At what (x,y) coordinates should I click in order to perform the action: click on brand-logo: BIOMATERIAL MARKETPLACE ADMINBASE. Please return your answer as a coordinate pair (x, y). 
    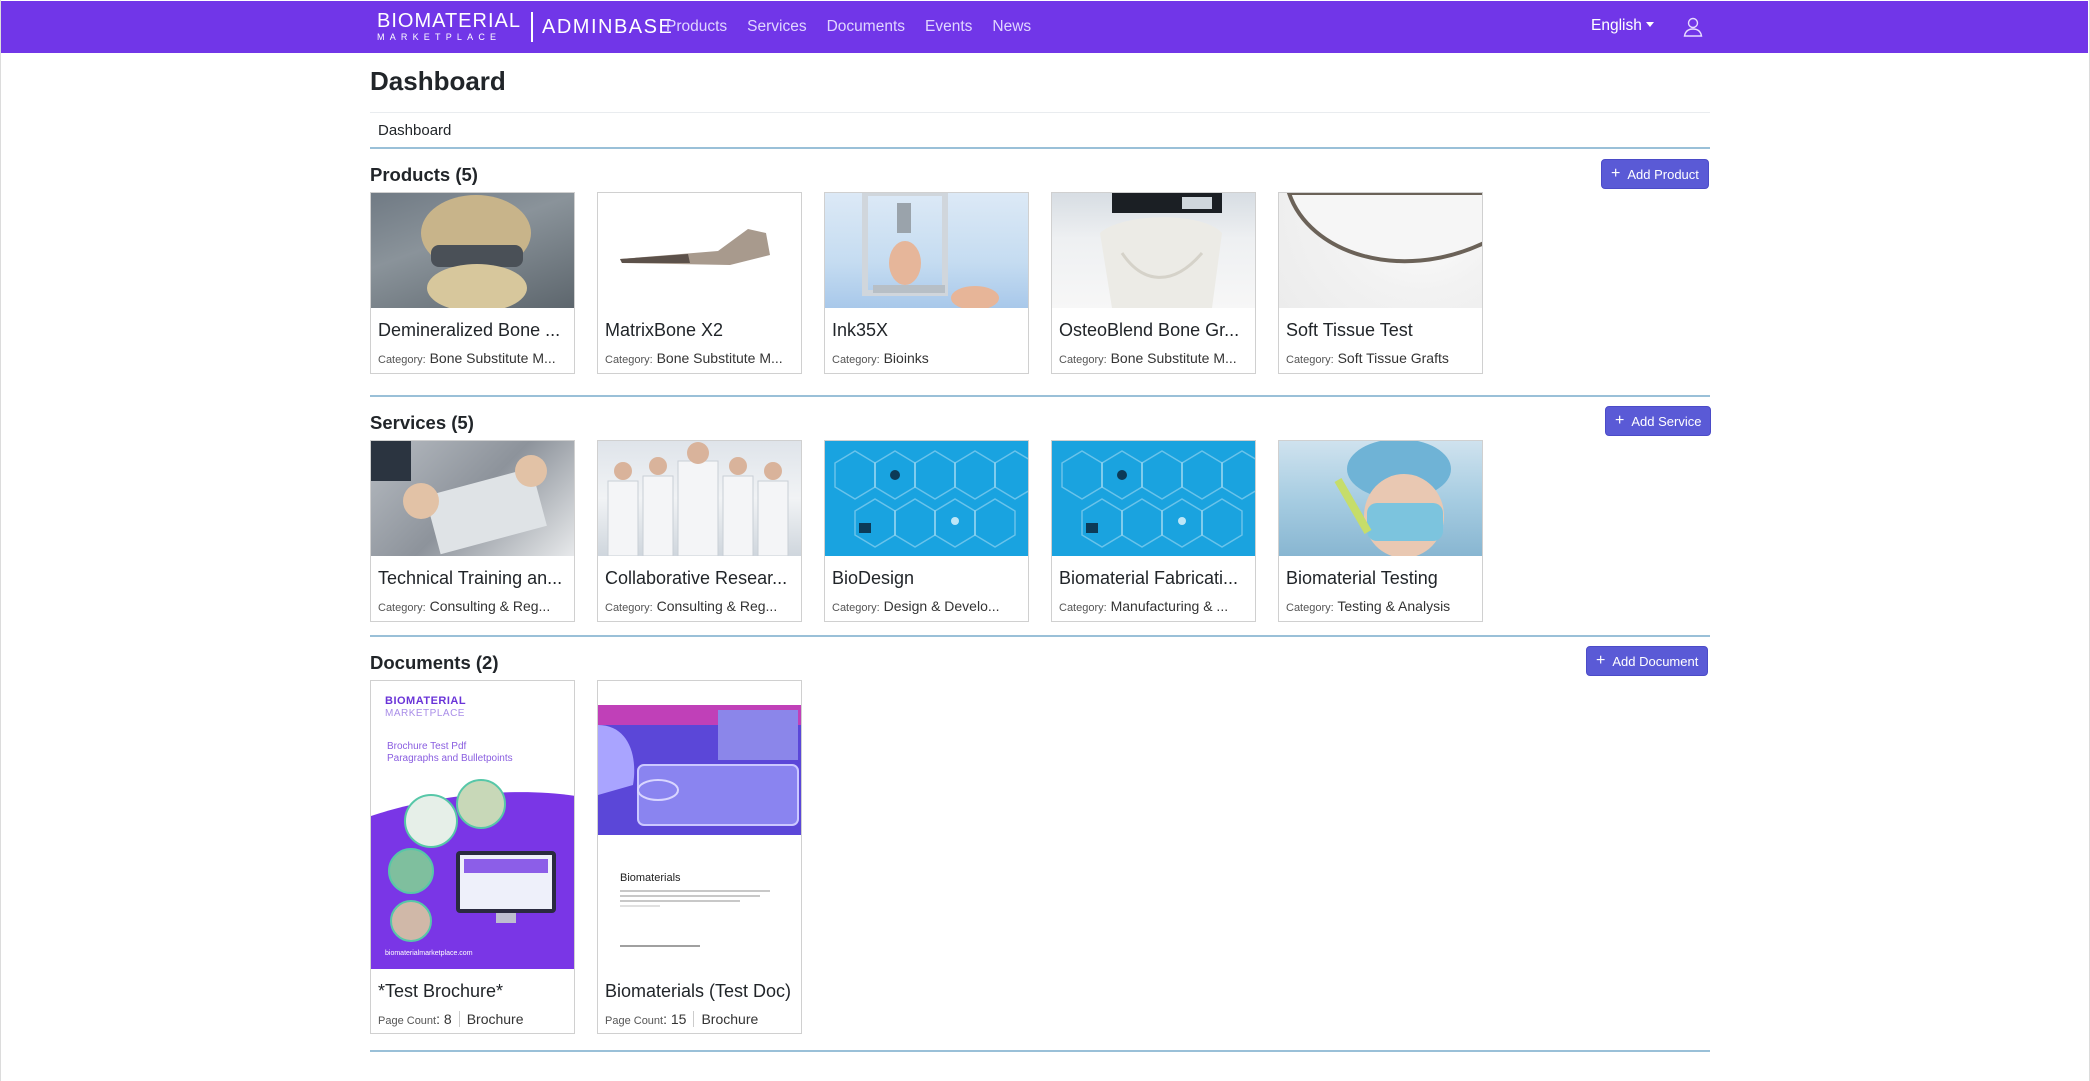
    Looking at the image, I should click on (525, 27).